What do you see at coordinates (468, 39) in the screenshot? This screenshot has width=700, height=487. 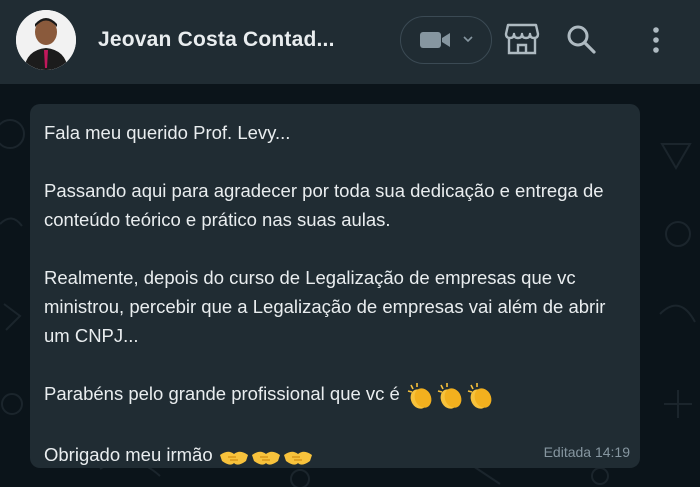 I see `chevron-down-icon` at bounding box center [468, 39].